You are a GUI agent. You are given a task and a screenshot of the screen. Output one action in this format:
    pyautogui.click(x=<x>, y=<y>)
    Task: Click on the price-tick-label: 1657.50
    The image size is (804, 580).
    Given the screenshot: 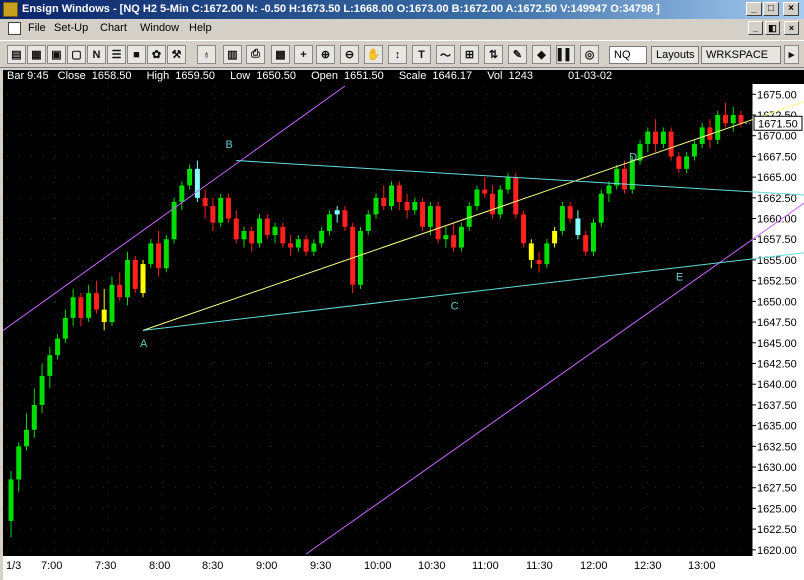 What is the action you would take?
    pyautogui.click(x=777, y=240)
    